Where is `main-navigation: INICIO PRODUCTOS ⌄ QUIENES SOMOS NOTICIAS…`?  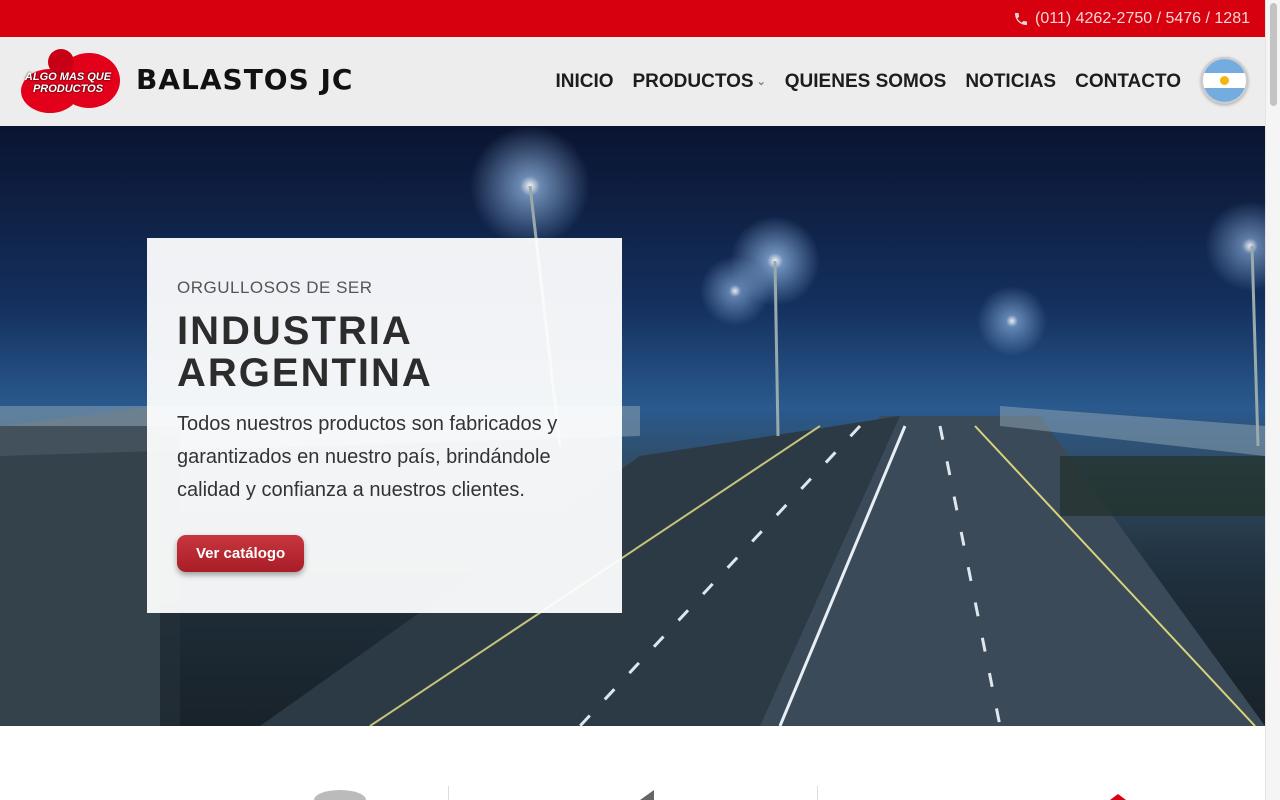 main-navigation: INICIO PRODUCTOS ⌄ QUIENES SOMOS NOTICIAS… is located at coordinates (858, 81).